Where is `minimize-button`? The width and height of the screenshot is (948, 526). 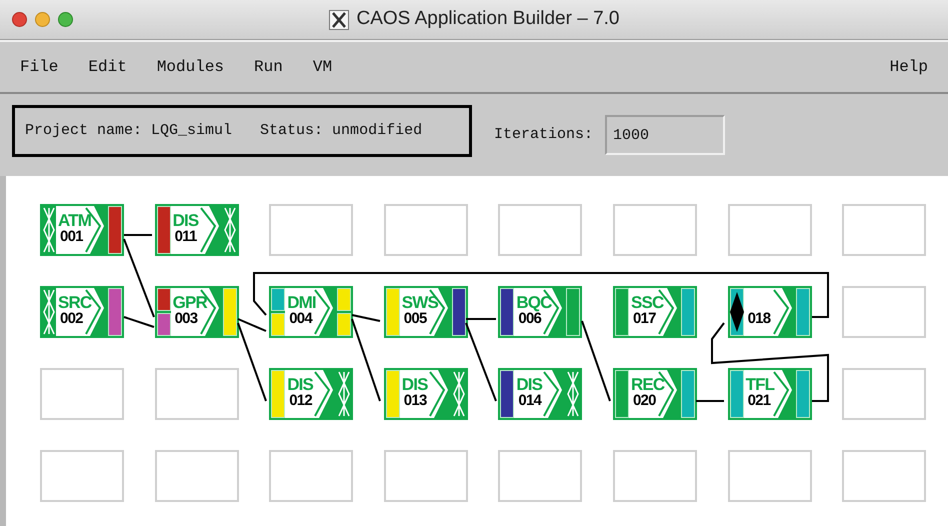 minimize-button is located at coordinates (42, 19).